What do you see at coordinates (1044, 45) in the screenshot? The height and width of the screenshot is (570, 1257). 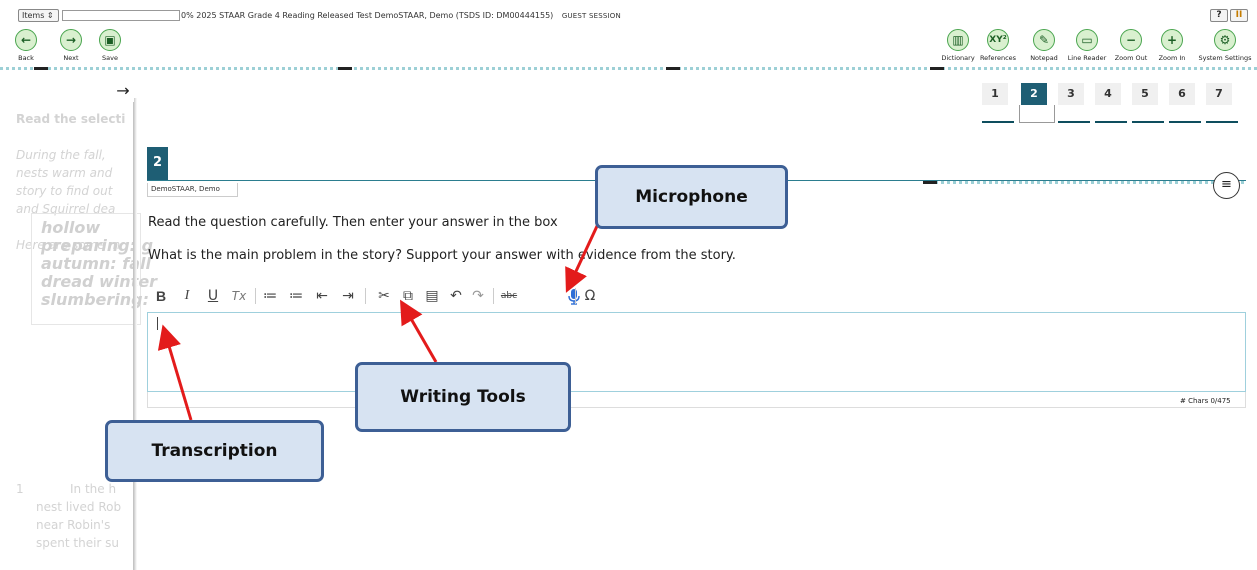 I see `notepad-button: ✎ Notepad` at bounding box center [1044, 45].